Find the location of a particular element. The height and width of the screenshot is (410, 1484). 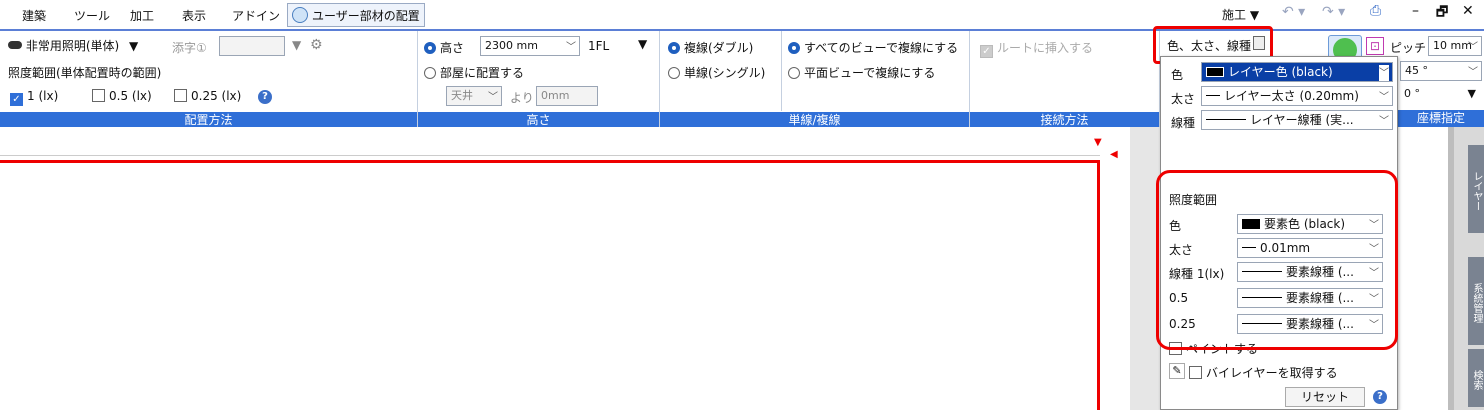

color-select: レイヤー色 (black) ﹀ is located at coordinates (1297, 72).